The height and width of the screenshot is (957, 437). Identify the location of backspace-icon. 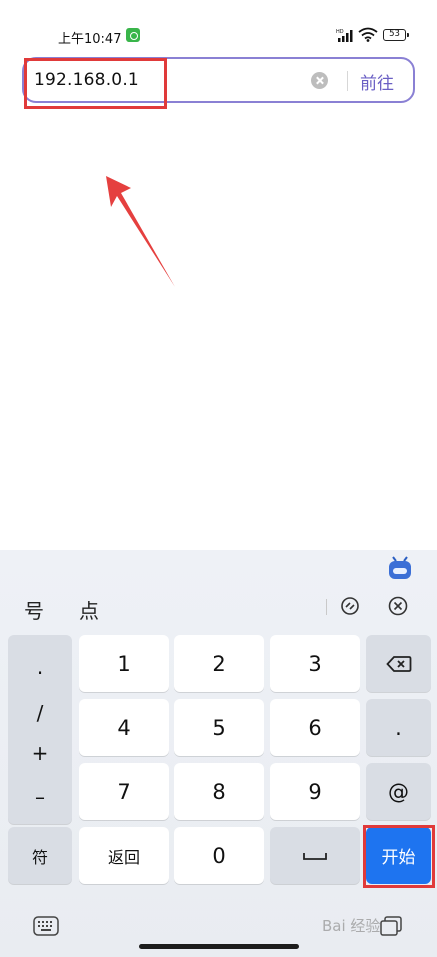
(398, 663).